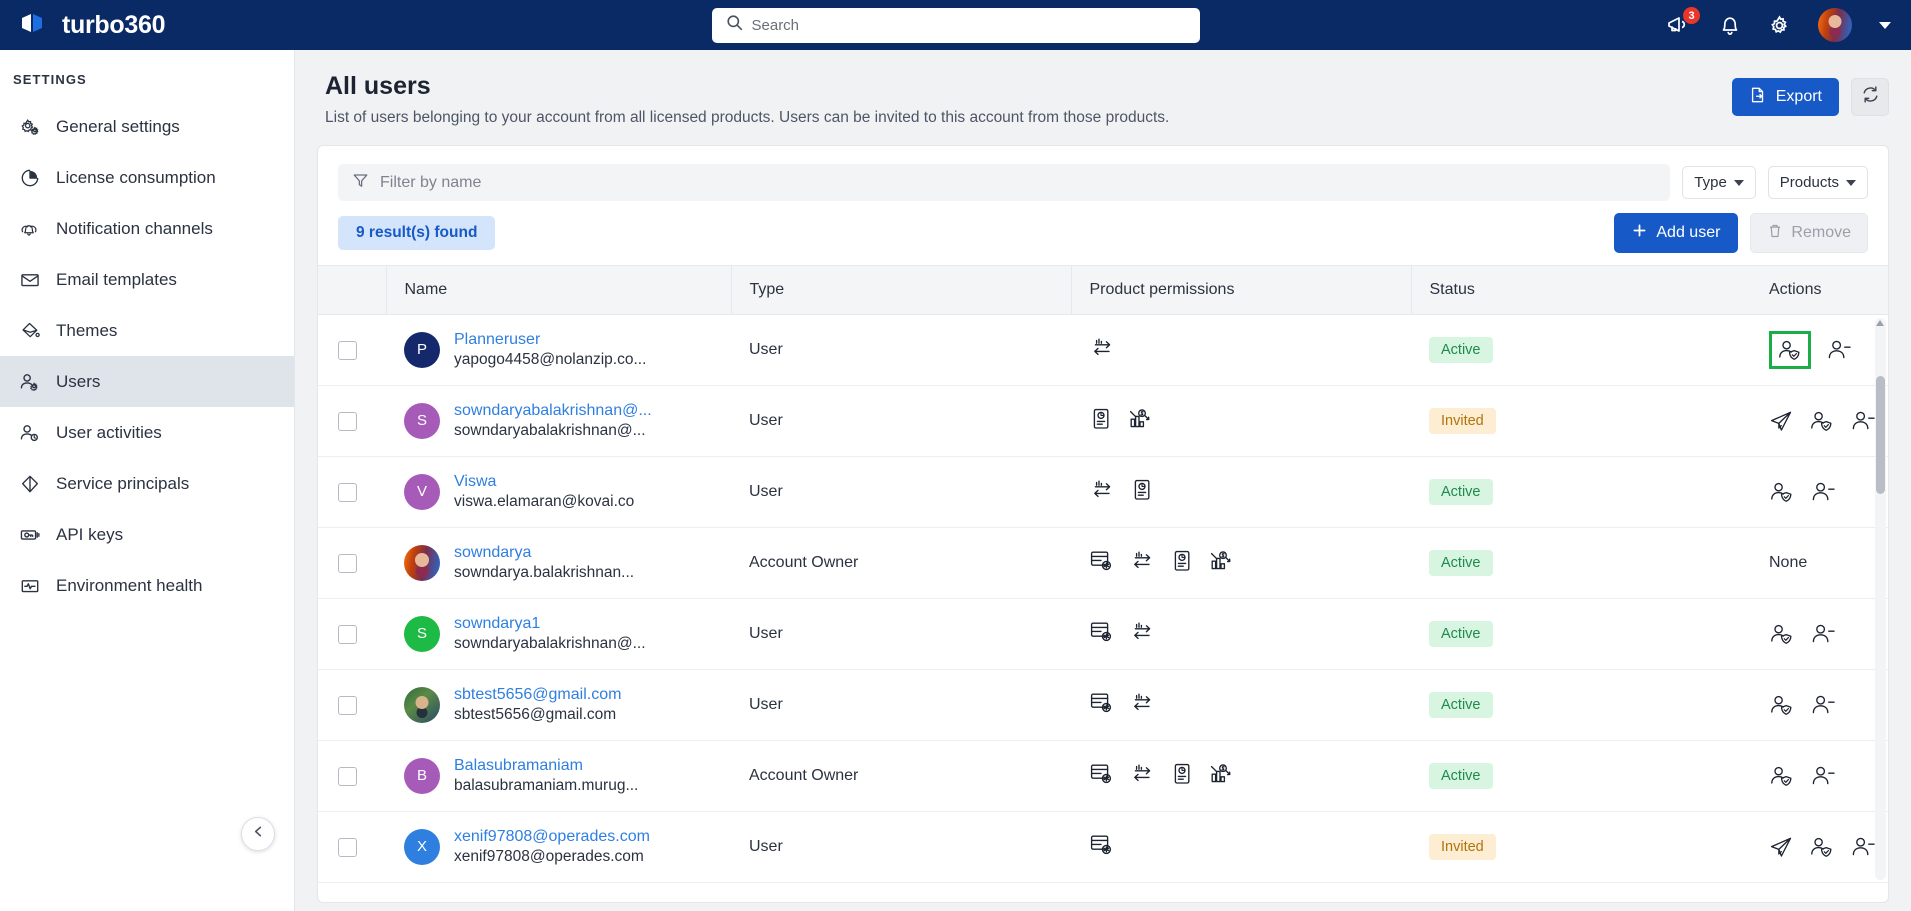  Describe the element at coordinates (544, 482) in the screenshot. I see `user-name-link: Viswa` at that location.